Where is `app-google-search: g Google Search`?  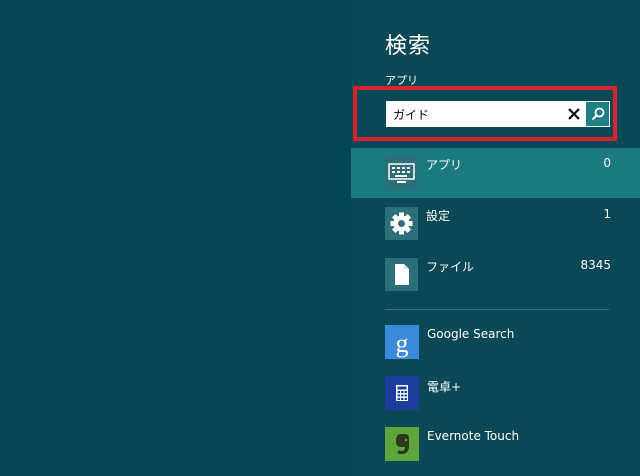
app-google-search: g Google Search is located at coordinates (495, 348).